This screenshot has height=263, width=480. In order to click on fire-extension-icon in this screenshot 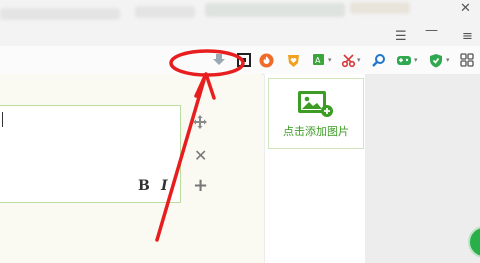, I will do `click(266, 60)`.